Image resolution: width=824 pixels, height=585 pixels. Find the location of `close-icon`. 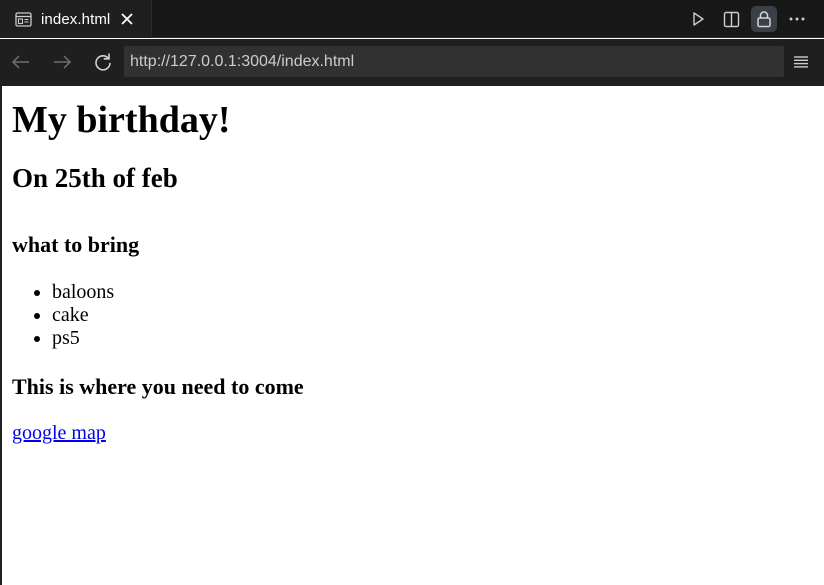

close-icon is located at coordinates (127, 19).